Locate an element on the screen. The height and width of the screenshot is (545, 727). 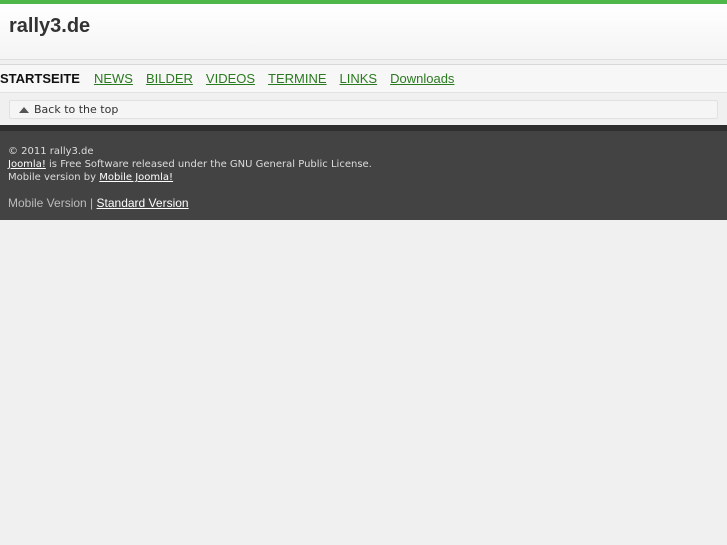
back-to-top-label: Back to the top is located at coordinates (76, 109).